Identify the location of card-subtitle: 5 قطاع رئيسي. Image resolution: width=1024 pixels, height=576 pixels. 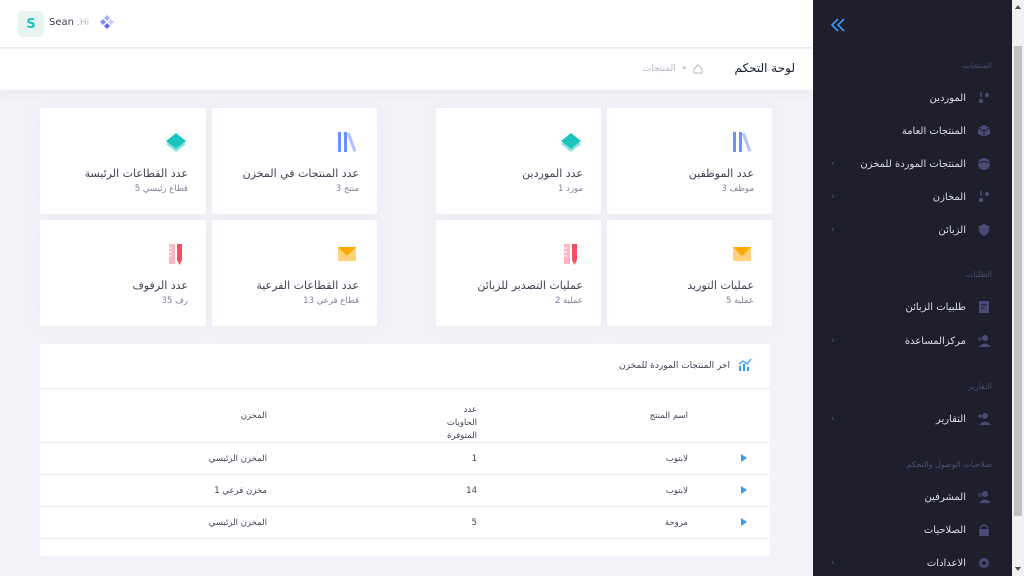
(161, 189).